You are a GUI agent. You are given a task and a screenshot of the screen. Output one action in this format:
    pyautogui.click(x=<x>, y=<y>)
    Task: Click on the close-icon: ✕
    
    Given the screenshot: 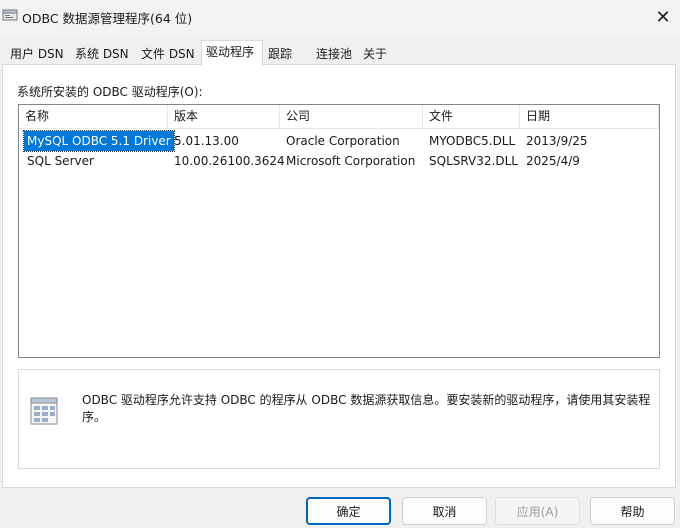 What is the action you would take?
    pyautogui.click(x=663, y=17)
    